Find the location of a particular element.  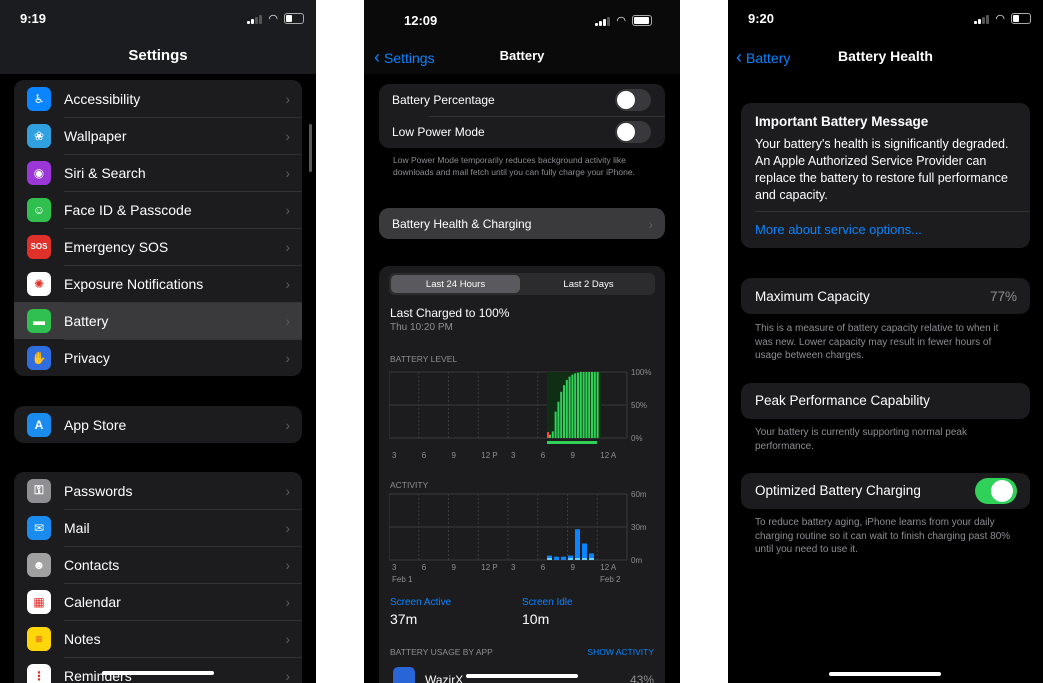

settings-row-siri-search: ◉ Siri & Search › is located at coordinates (158, 172).